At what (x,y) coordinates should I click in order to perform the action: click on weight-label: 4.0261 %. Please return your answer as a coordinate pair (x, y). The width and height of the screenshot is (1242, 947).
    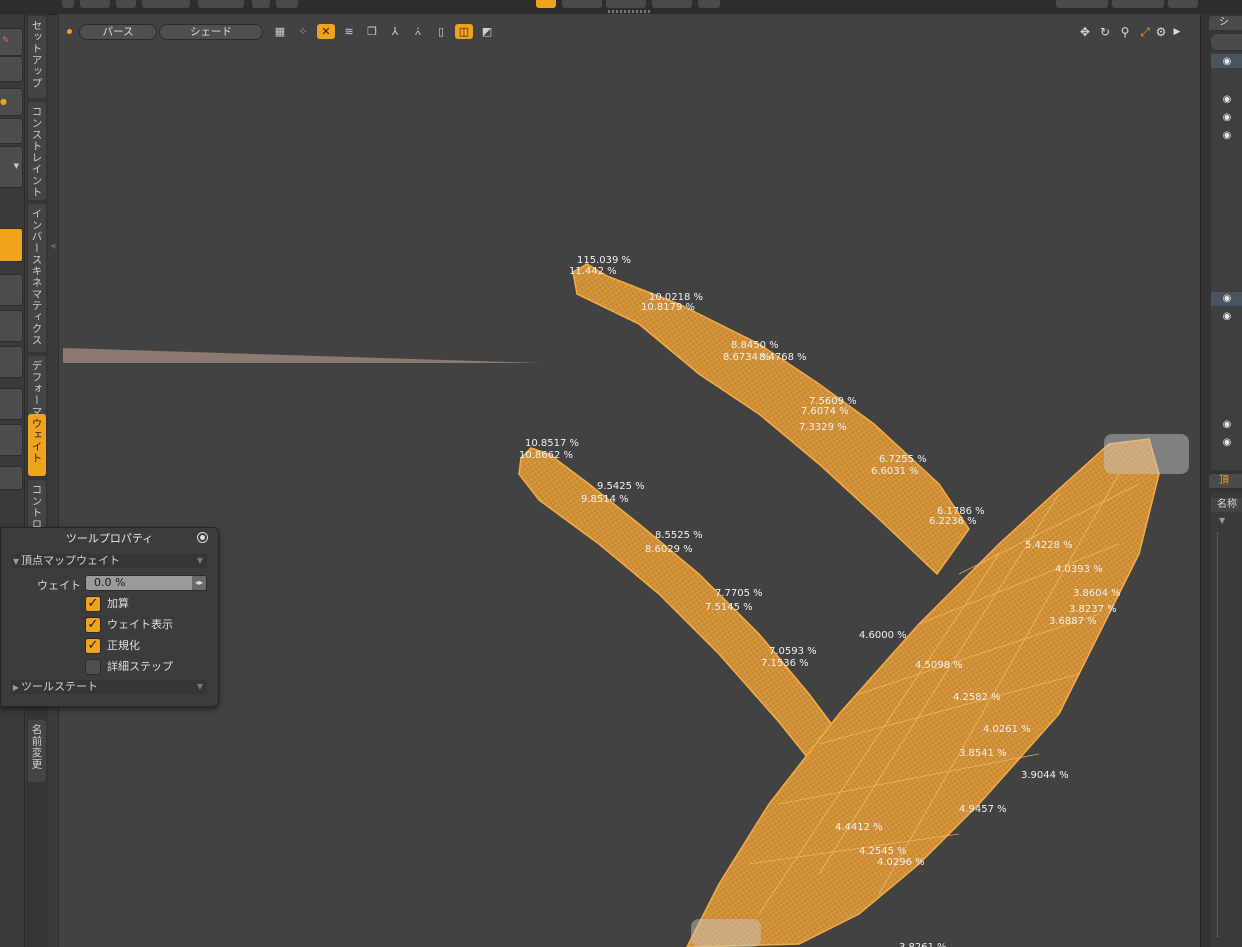
    Looking at the image, I should click on (1007, 729).